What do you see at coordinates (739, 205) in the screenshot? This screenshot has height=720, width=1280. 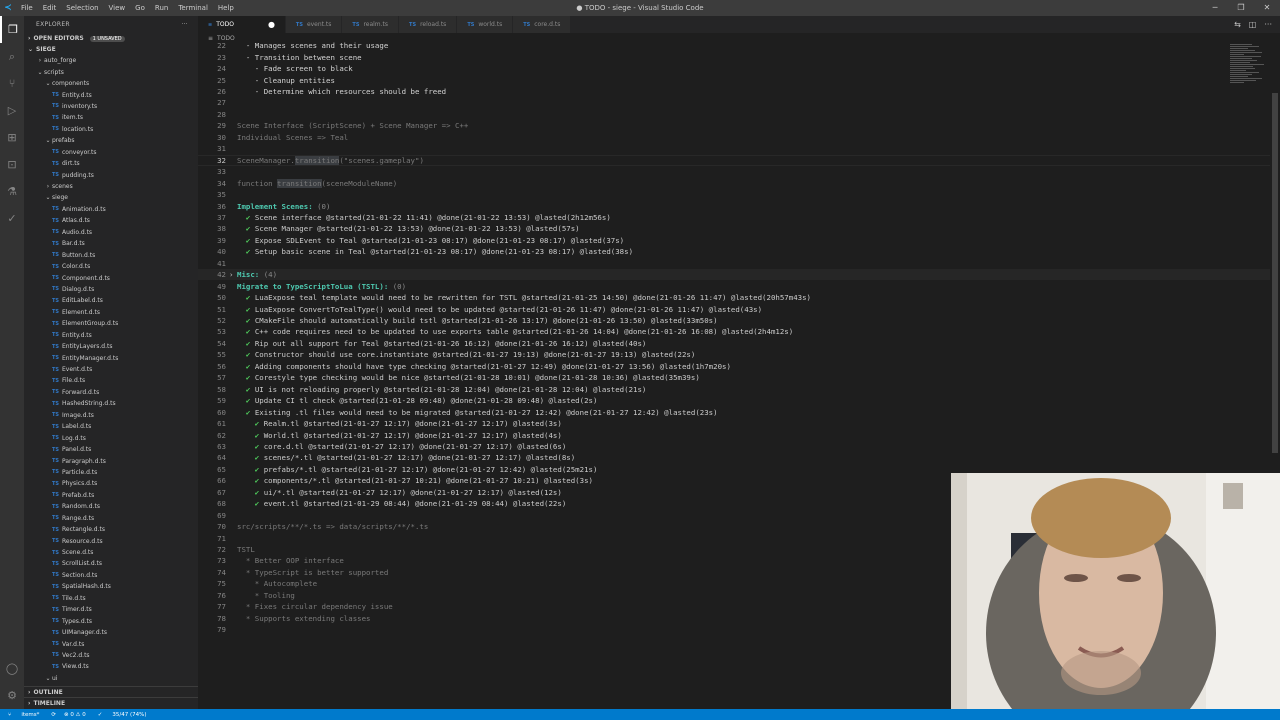 I see `code-line: 36 Implement Scenes: (0)` at bounding box center [739, 205].